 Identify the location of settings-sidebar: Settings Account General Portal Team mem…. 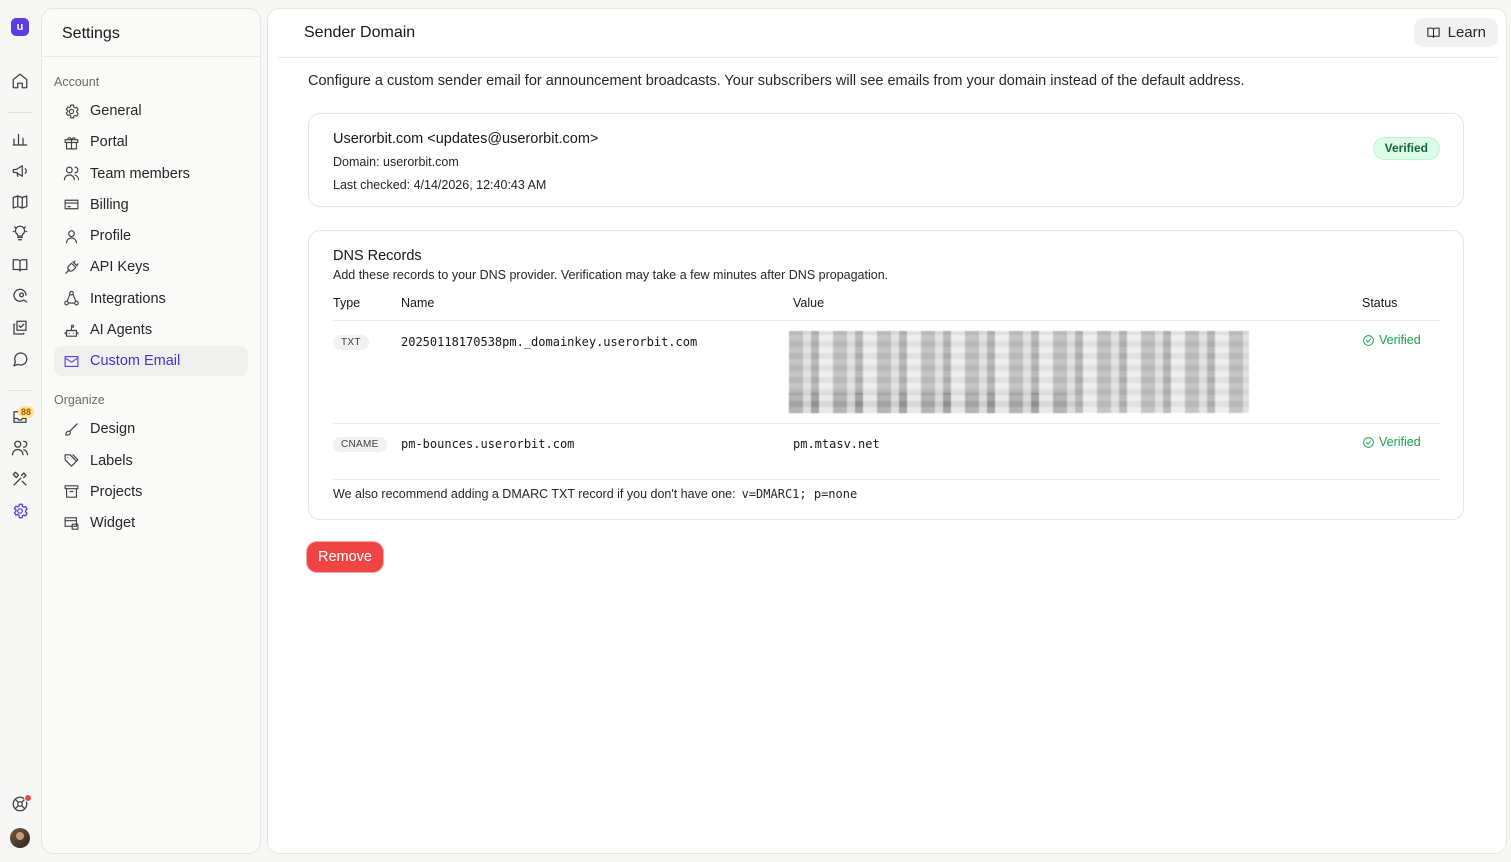
(151, 431).